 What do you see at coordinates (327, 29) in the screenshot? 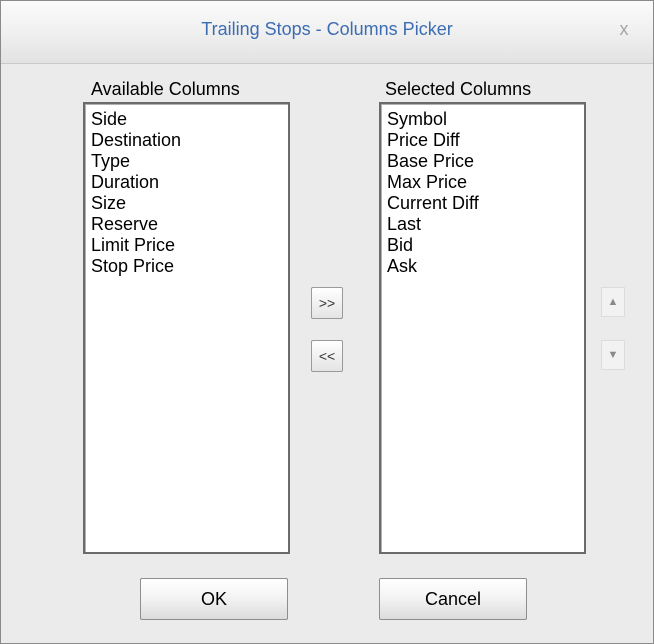
I see `window-title: Trailing Stops - Columns Picker` at bounding box center [327, 29].